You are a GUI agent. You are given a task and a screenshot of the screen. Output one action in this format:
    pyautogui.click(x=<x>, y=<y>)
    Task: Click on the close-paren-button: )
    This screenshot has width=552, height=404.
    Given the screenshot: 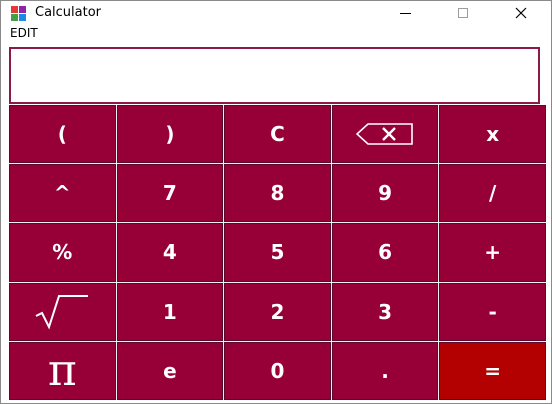 What is the action you would take?
    pyautogui.click(x=170, y=134)
    